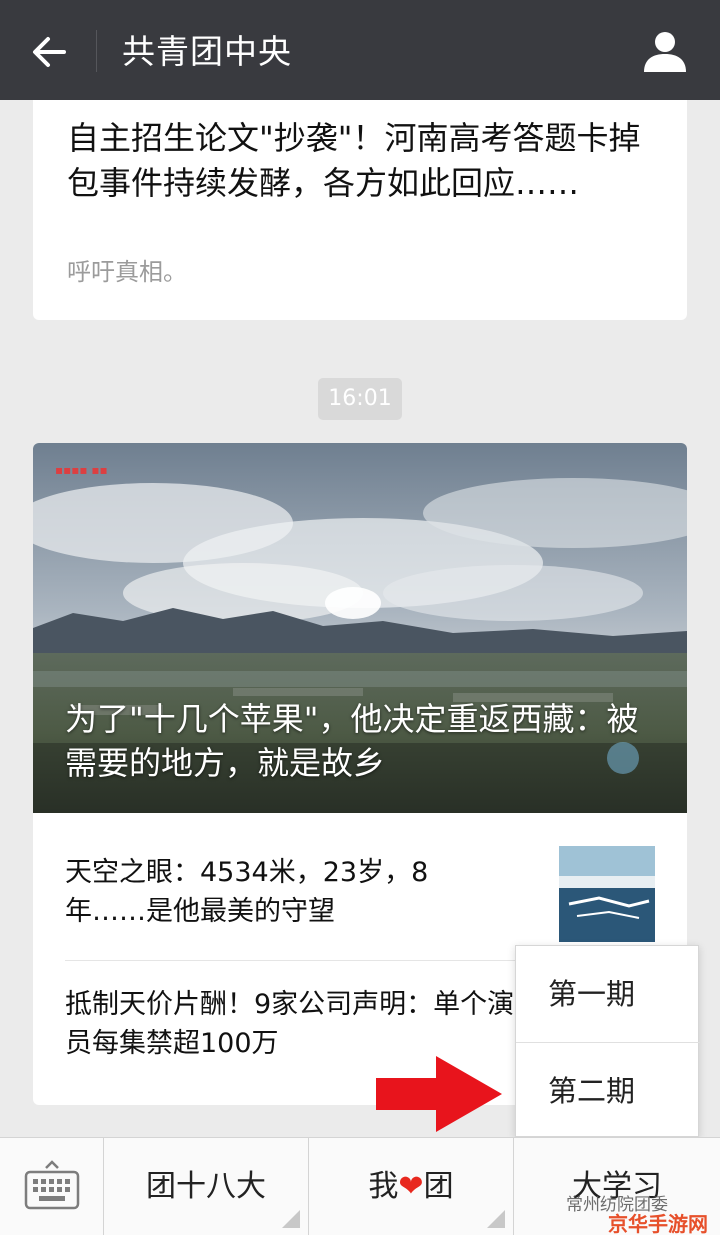  I want to click on keyboard-toggle, so click(52, 1186).